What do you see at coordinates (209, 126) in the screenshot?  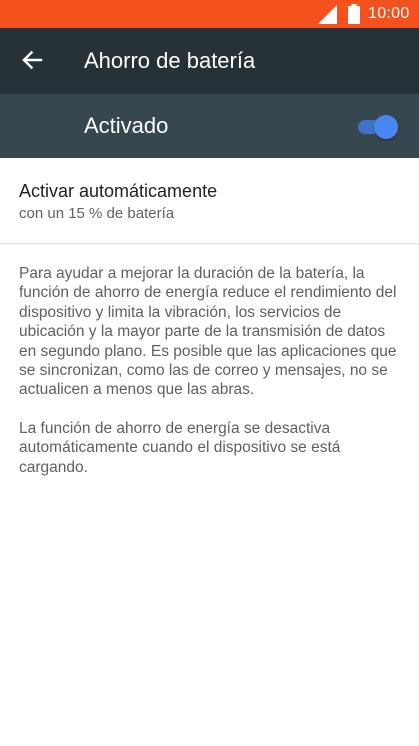 I see `master-switch-bar: Activado` at bounding box center [209, 126].